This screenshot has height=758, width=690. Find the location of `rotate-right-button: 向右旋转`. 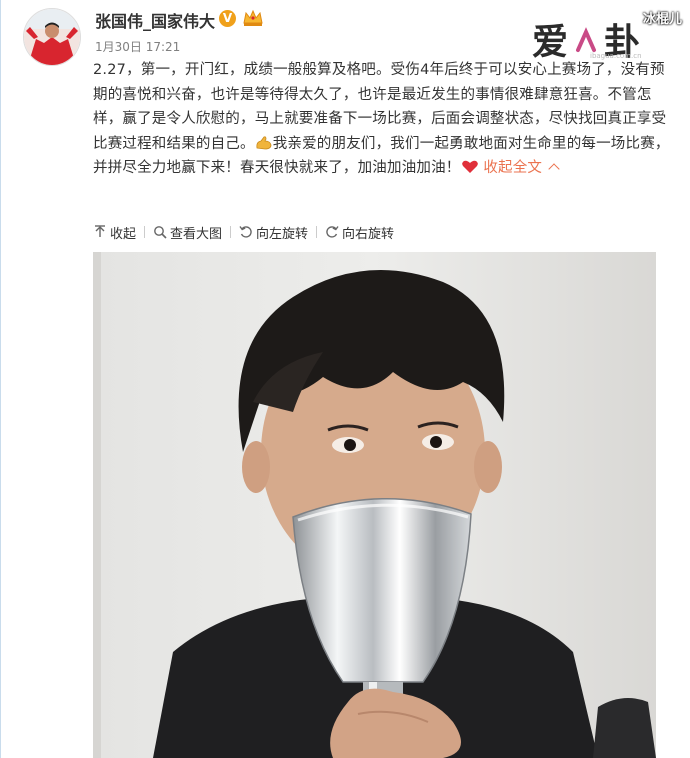

rotate-right-button: 向右旋转 is located at coordinates (359, 232).